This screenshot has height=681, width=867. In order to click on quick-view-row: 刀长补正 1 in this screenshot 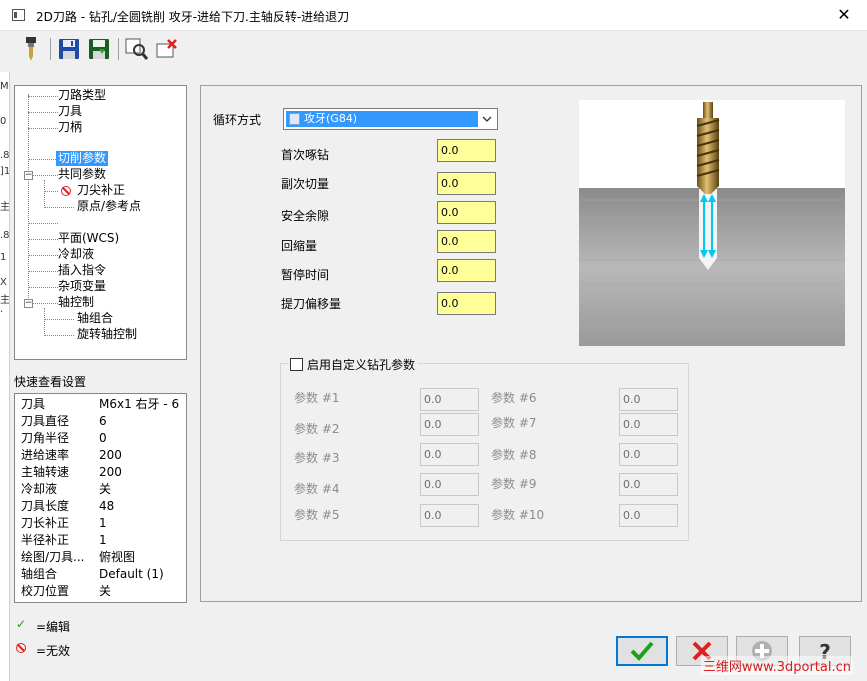, I will do `click(64, 523)`.